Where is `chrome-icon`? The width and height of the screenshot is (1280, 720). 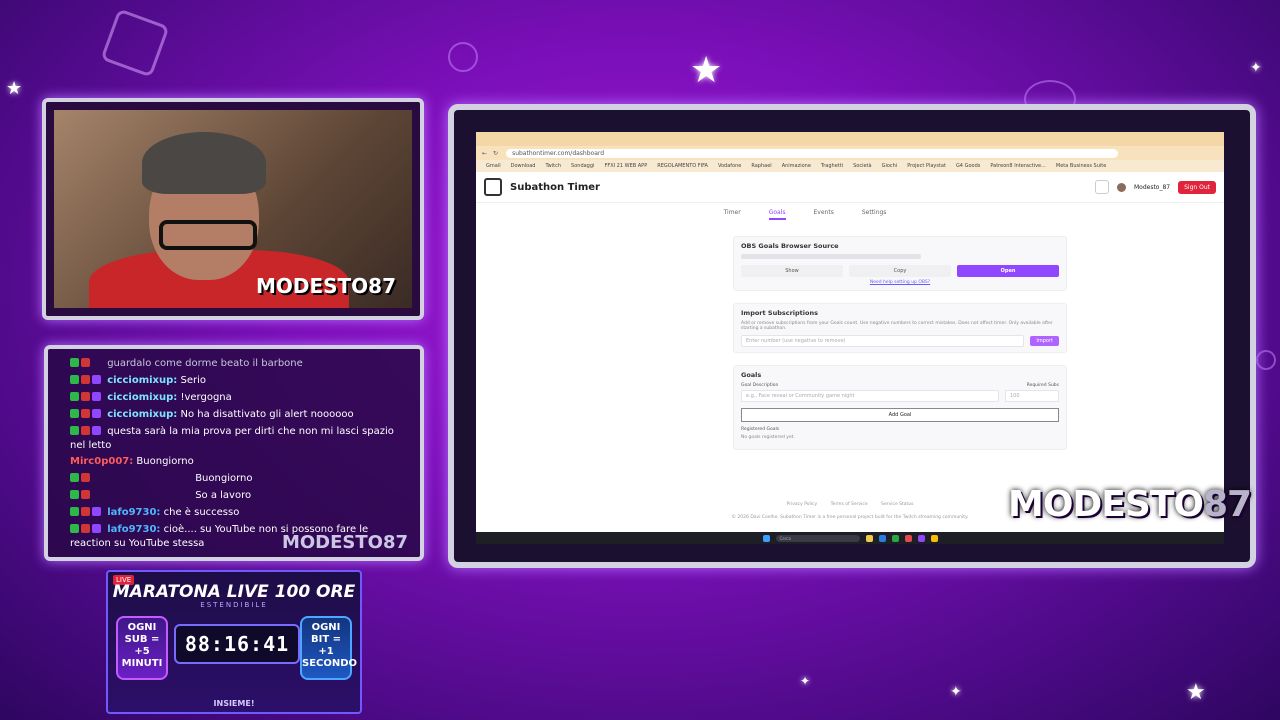 chrome-icon is located at coordinates (934, 538).